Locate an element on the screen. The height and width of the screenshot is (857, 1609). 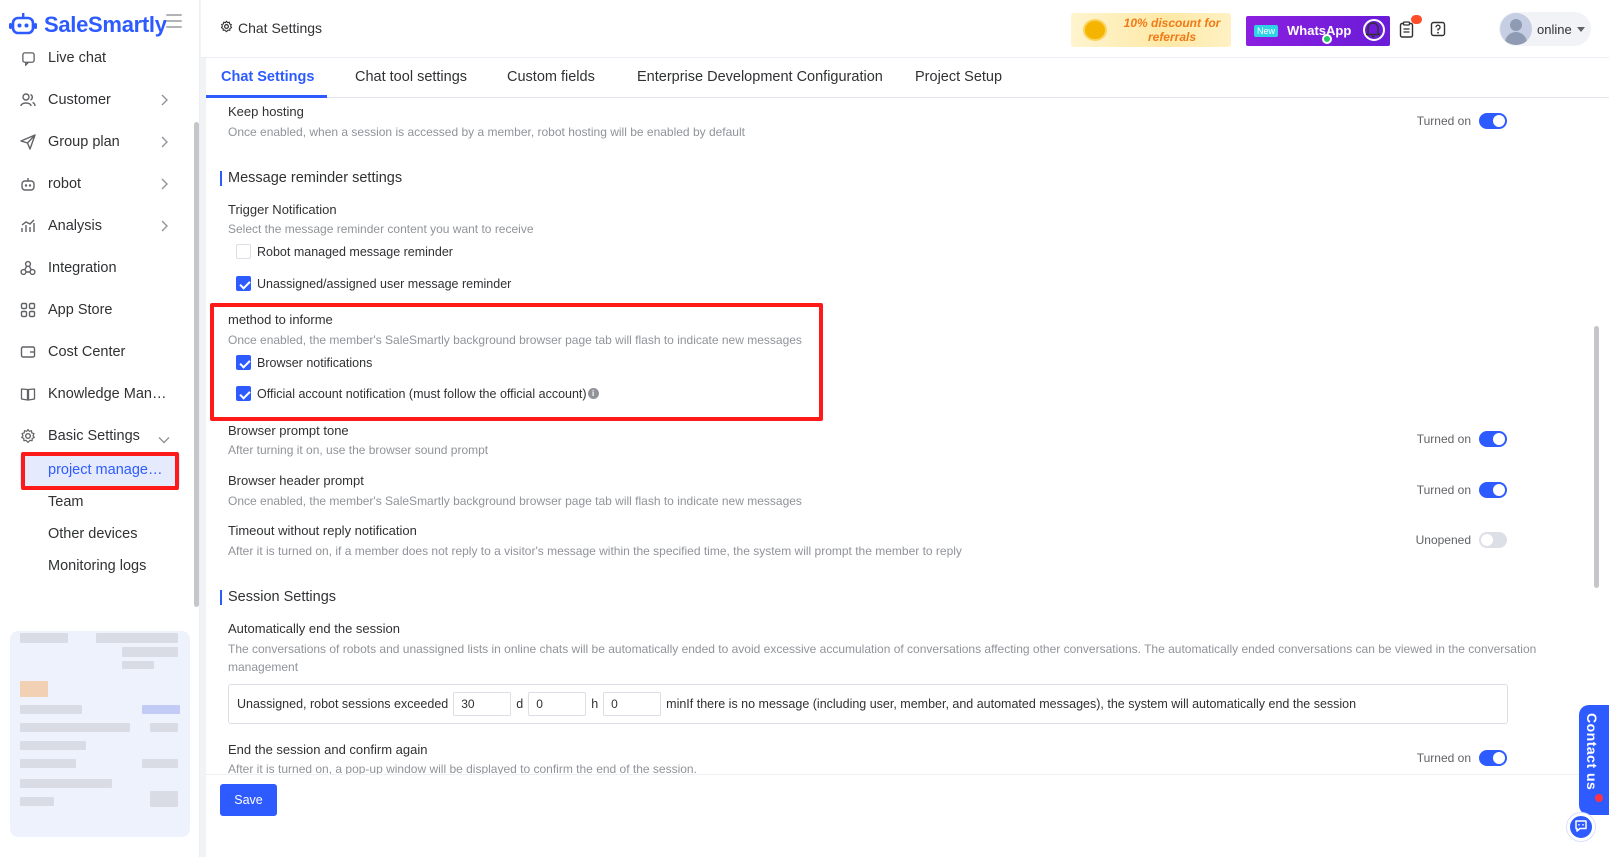
sidebar-item-basic-settings: Basic Settings is located at coordinates (97, 436).